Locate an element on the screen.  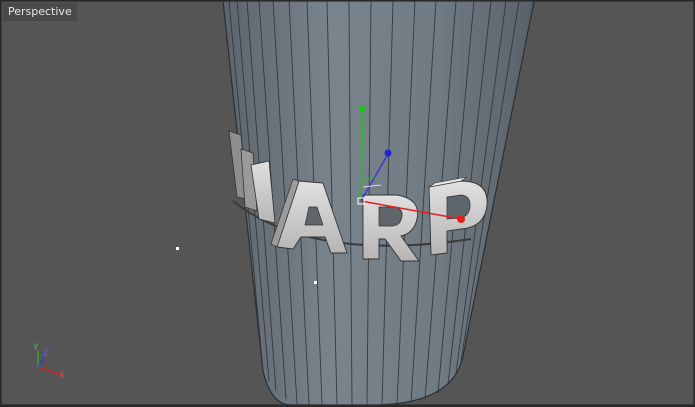
viewport-camera-label: Perspective is located at coordinates (40, 12).